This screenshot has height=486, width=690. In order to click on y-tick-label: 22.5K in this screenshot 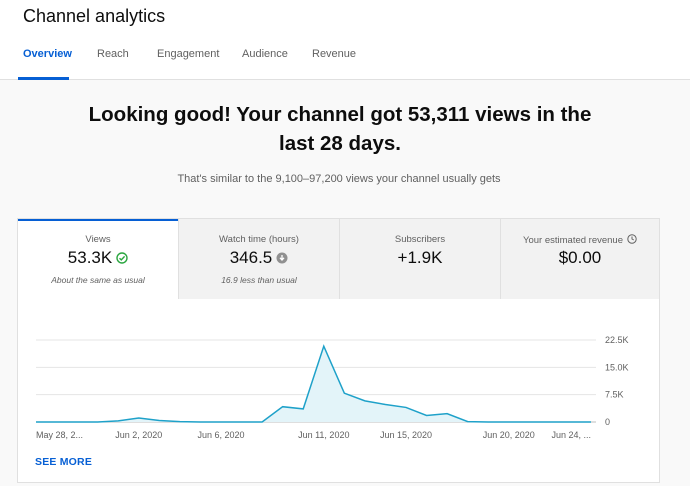, I will do `click(617, 340)`.